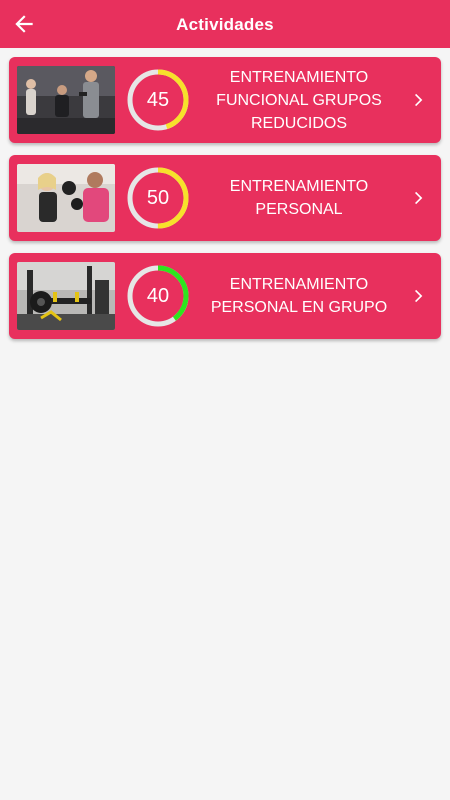 This screenshot has height=800, width=450. What do you see at coordinates (158, 296) in the screenshot?
I see `gauge-value: 40` at bounding box center [158, 296].